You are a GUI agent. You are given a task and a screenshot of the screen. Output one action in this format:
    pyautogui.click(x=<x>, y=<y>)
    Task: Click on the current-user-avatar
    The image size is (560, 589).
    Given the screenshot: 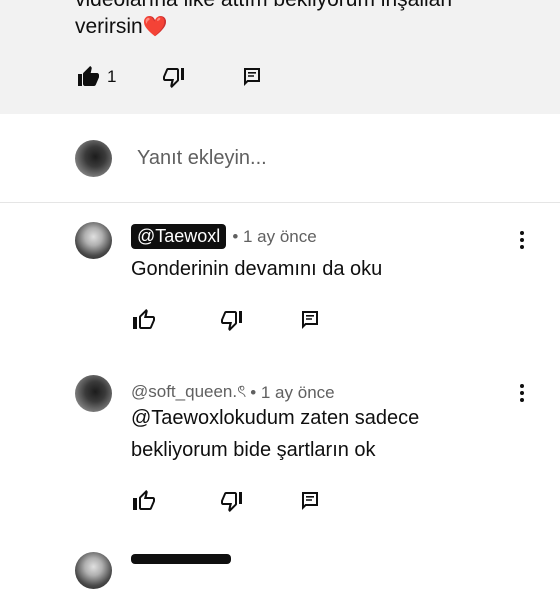 What is the action you would take?
    pyautogui.click(x=93, y=158)
    